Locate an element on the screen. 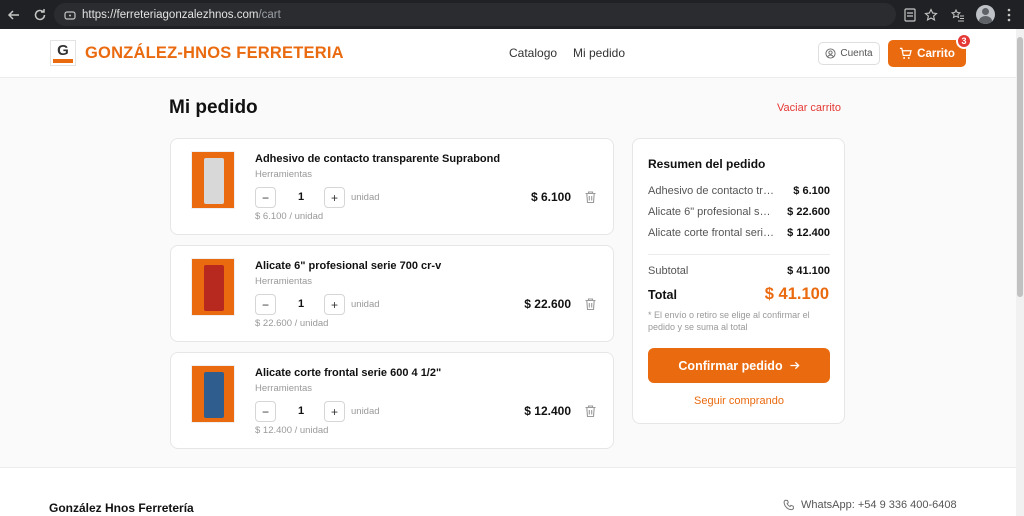 This screenshot has width=1024, height=516. user-icon is located at coordinates (830, 53).